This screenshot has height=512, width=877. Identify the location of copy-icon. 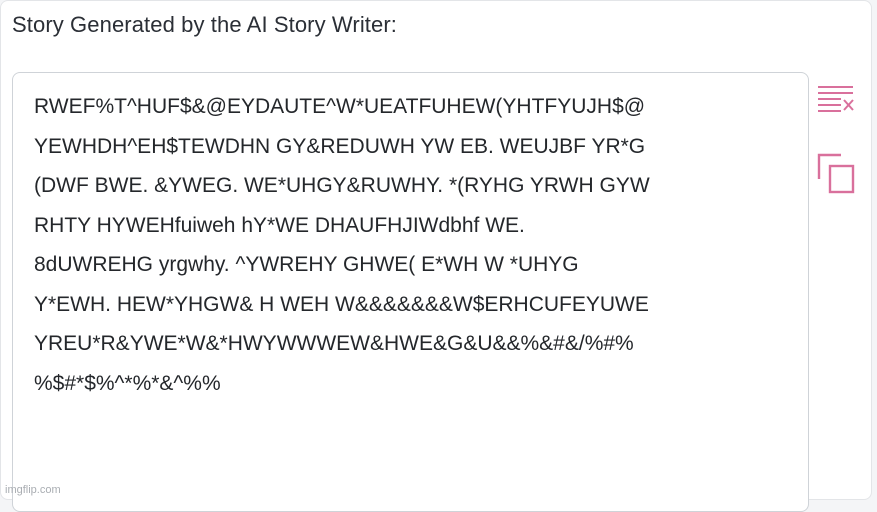
(836, 174).